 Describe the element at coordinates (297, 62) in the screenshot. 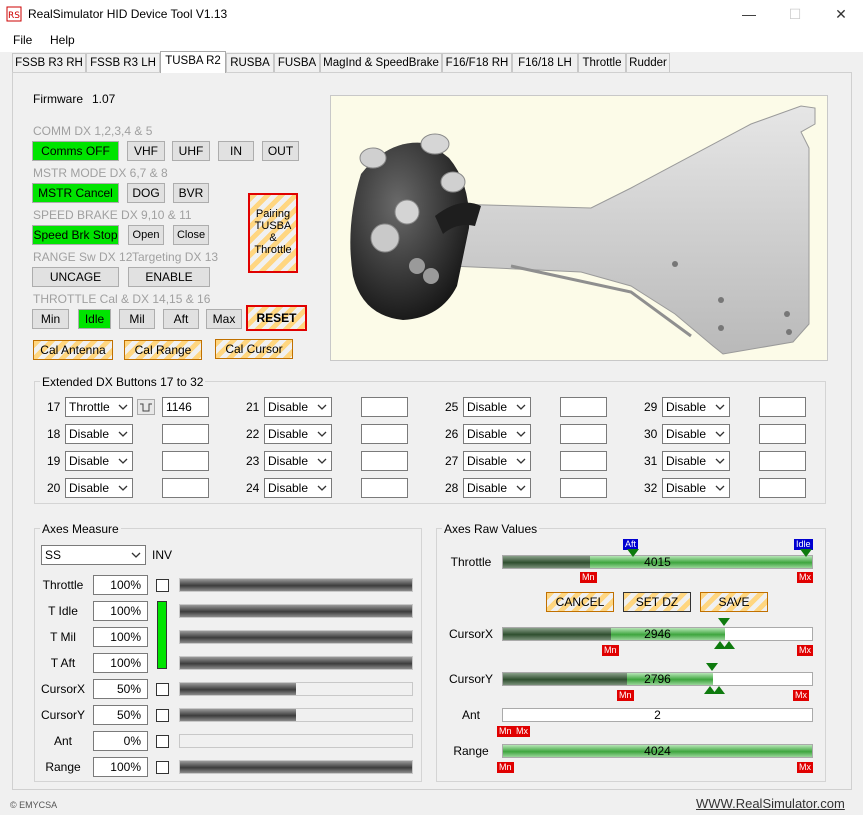

I see `tab-fusba: FUSBA` at that location.